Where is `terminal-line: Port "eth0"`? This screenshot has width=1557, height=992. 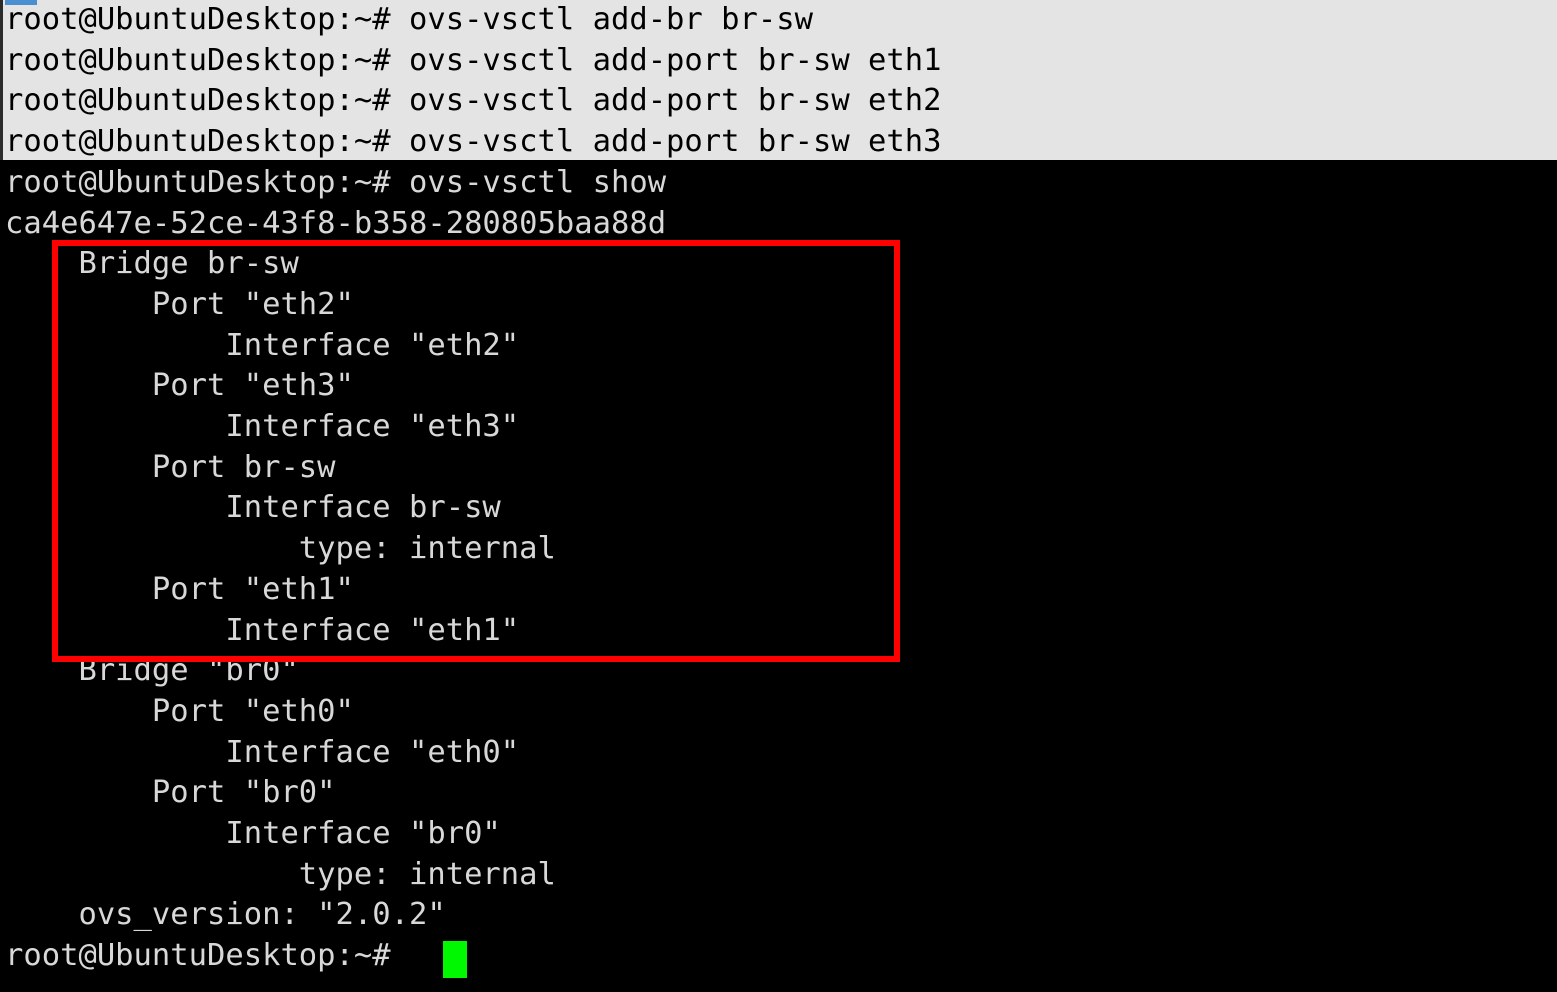 terminal-line: Port "eth0" is located at coordinates (179, 711).